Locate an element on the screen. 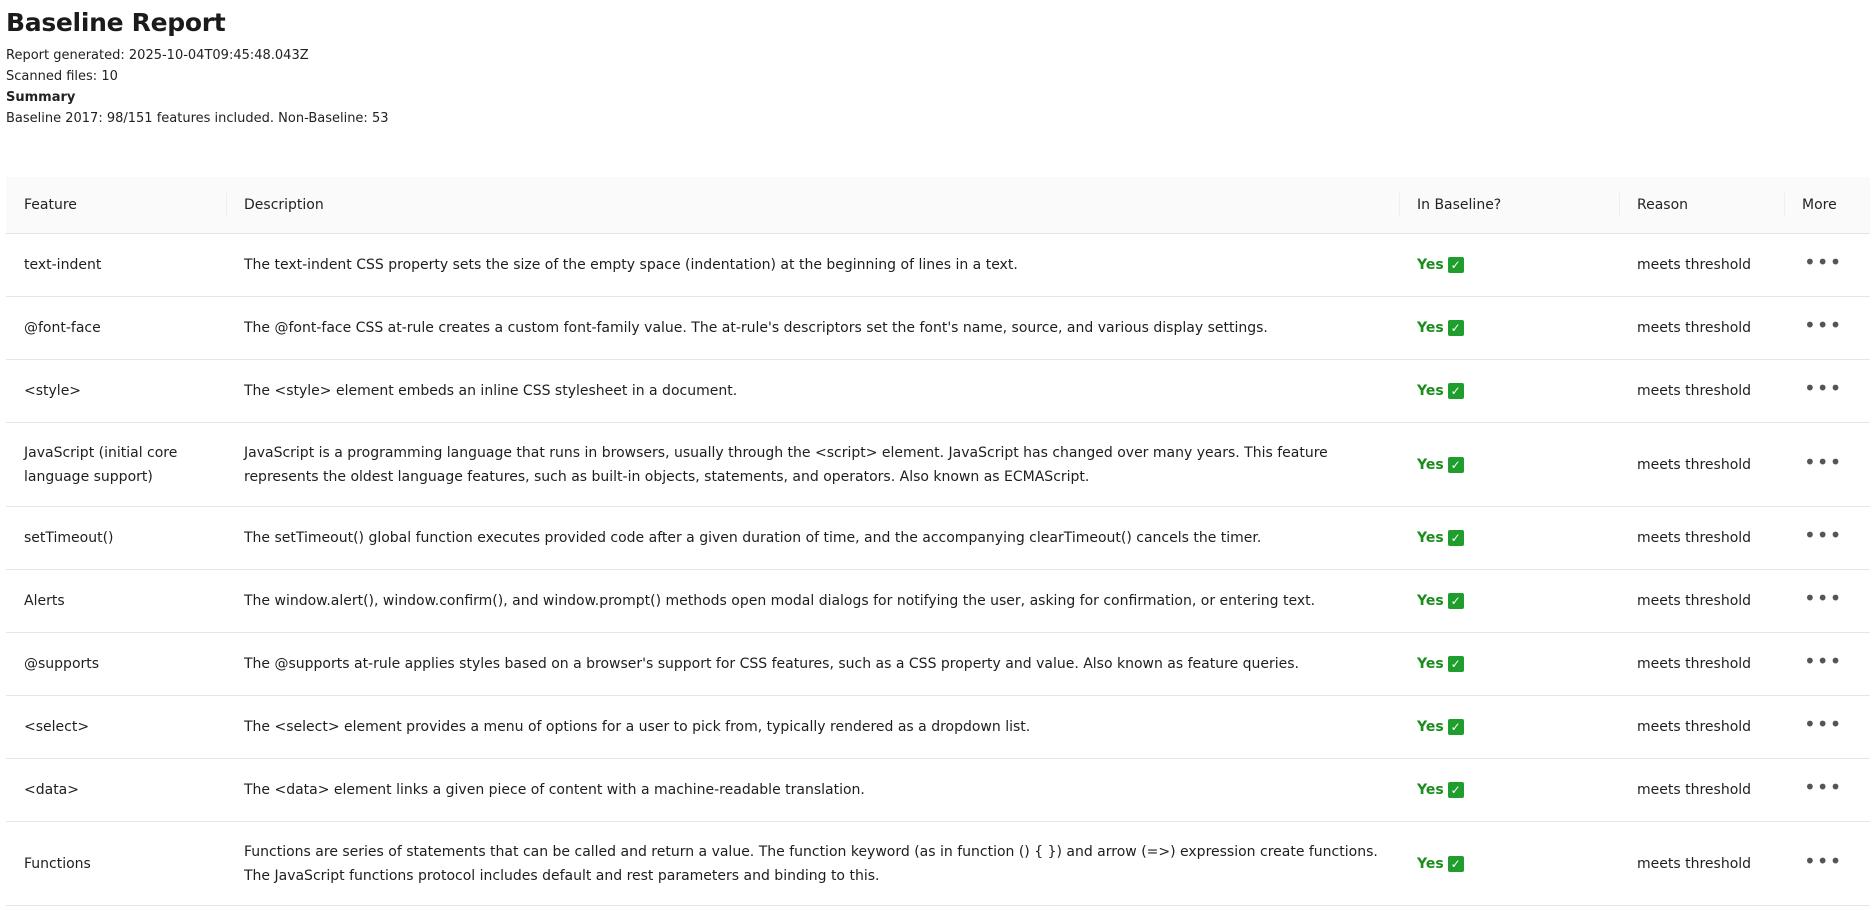 The width and height of the screenshot is (1876, 910). feature-cell: Functions is located at coordinates (116, 863).